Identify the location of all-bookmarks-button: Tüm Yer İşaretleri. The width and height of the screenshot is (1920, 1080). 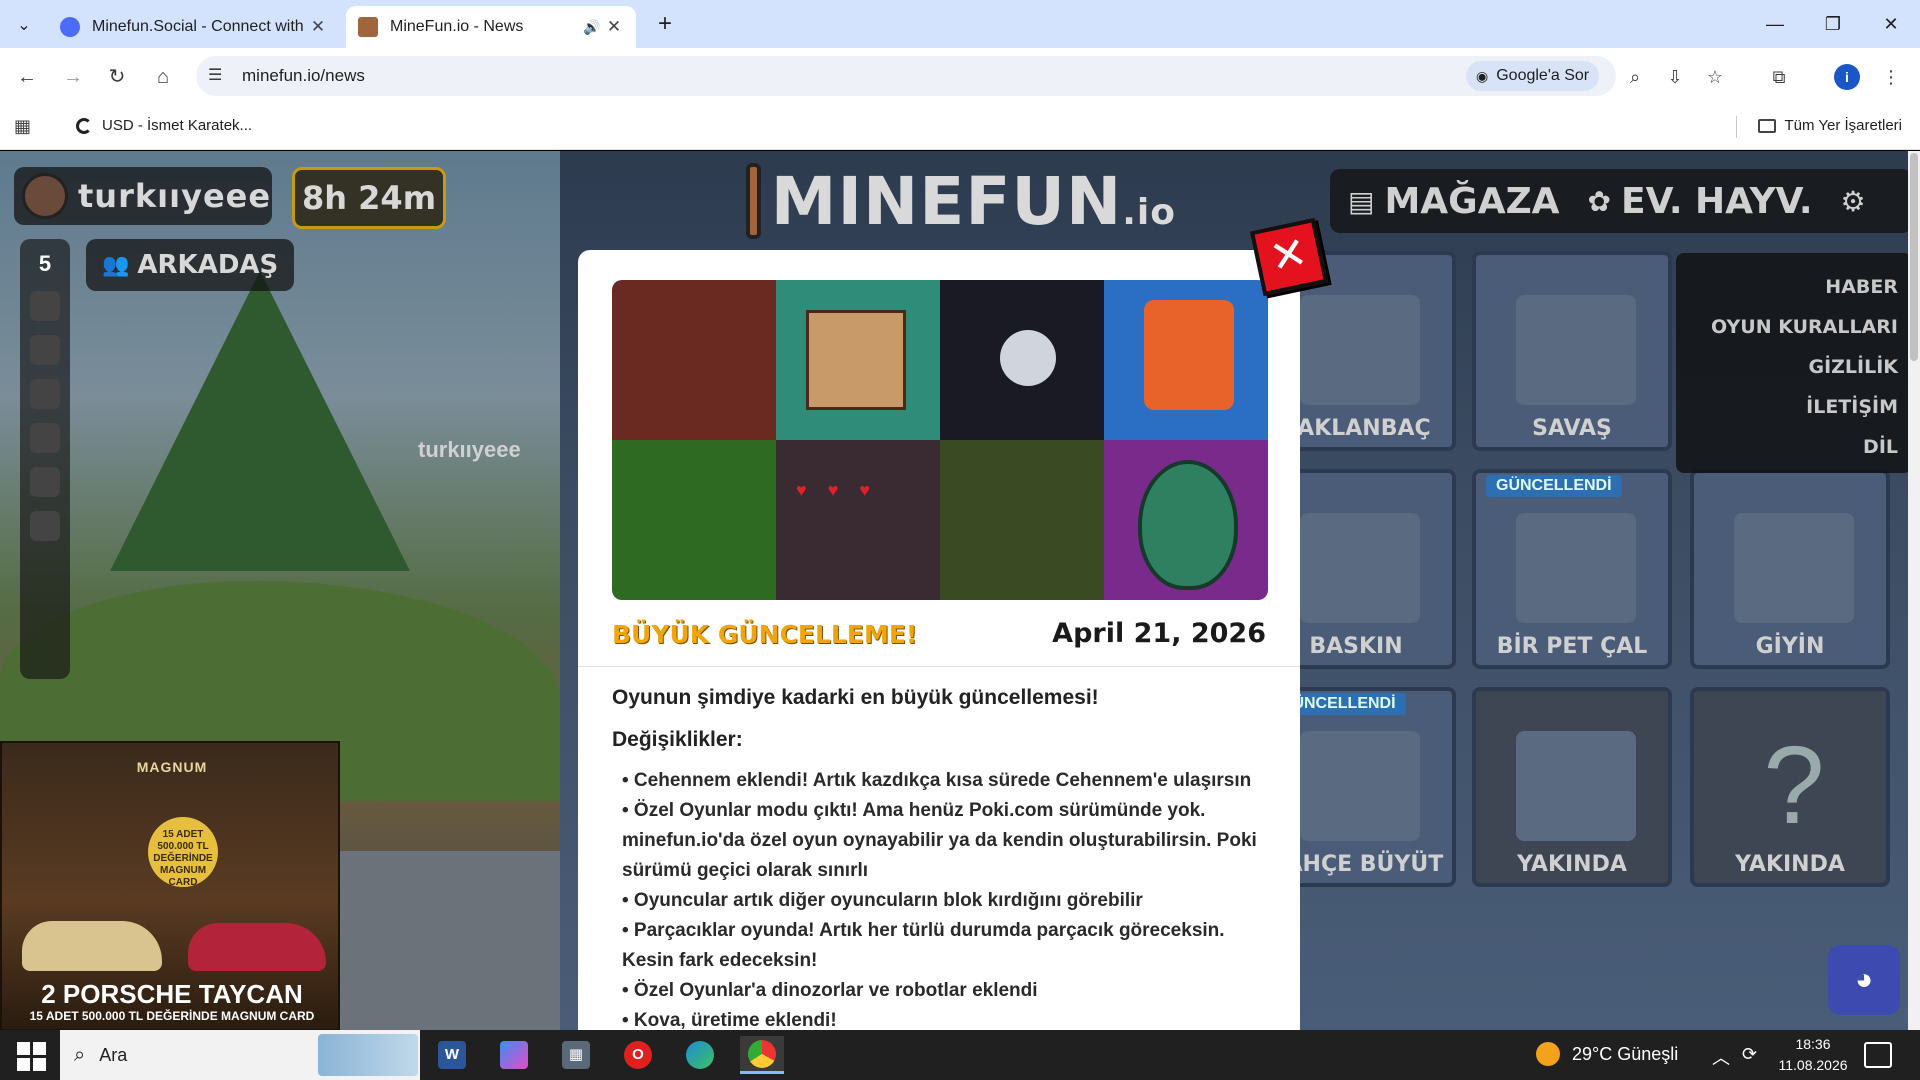
(1830, 125).